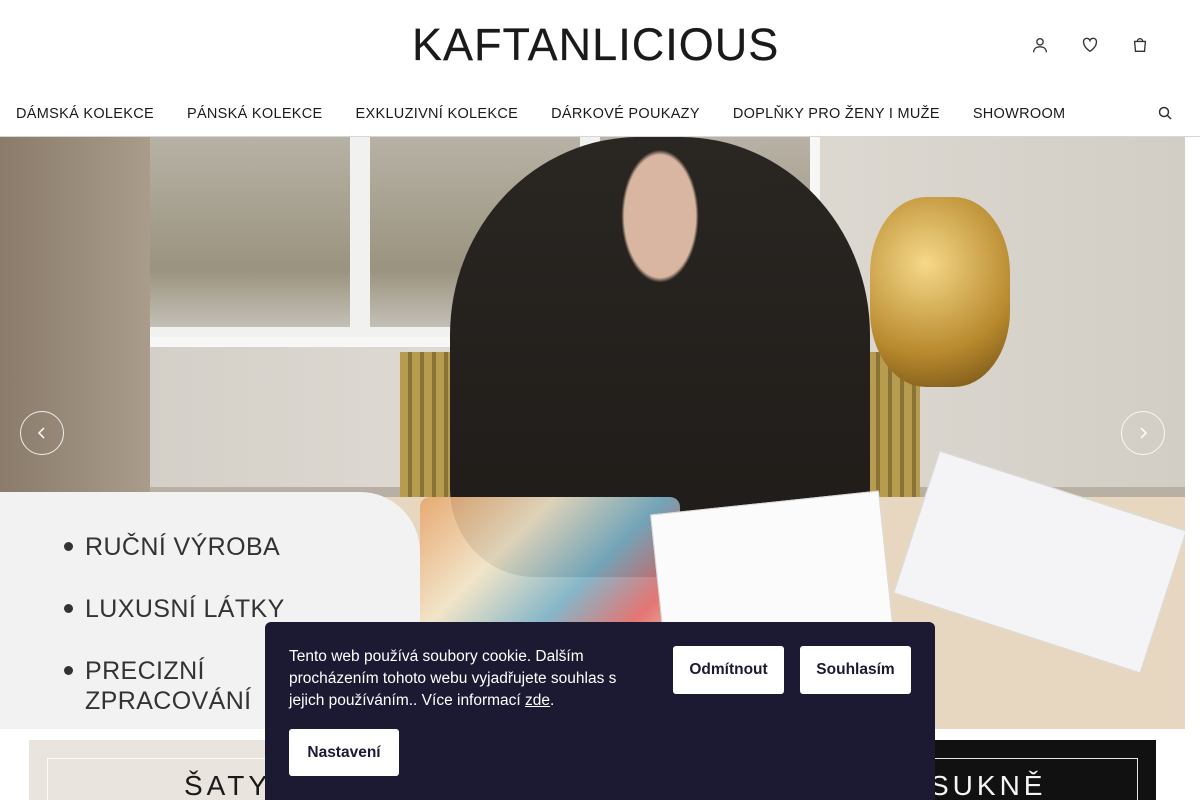 Image resolution: width=1200 pixels, height=800 pixels. What do you see at coordinates (344, 752) in the screenshot?
I see `cookie-settings-button: Nastavení` at bounding box center [344, 752].